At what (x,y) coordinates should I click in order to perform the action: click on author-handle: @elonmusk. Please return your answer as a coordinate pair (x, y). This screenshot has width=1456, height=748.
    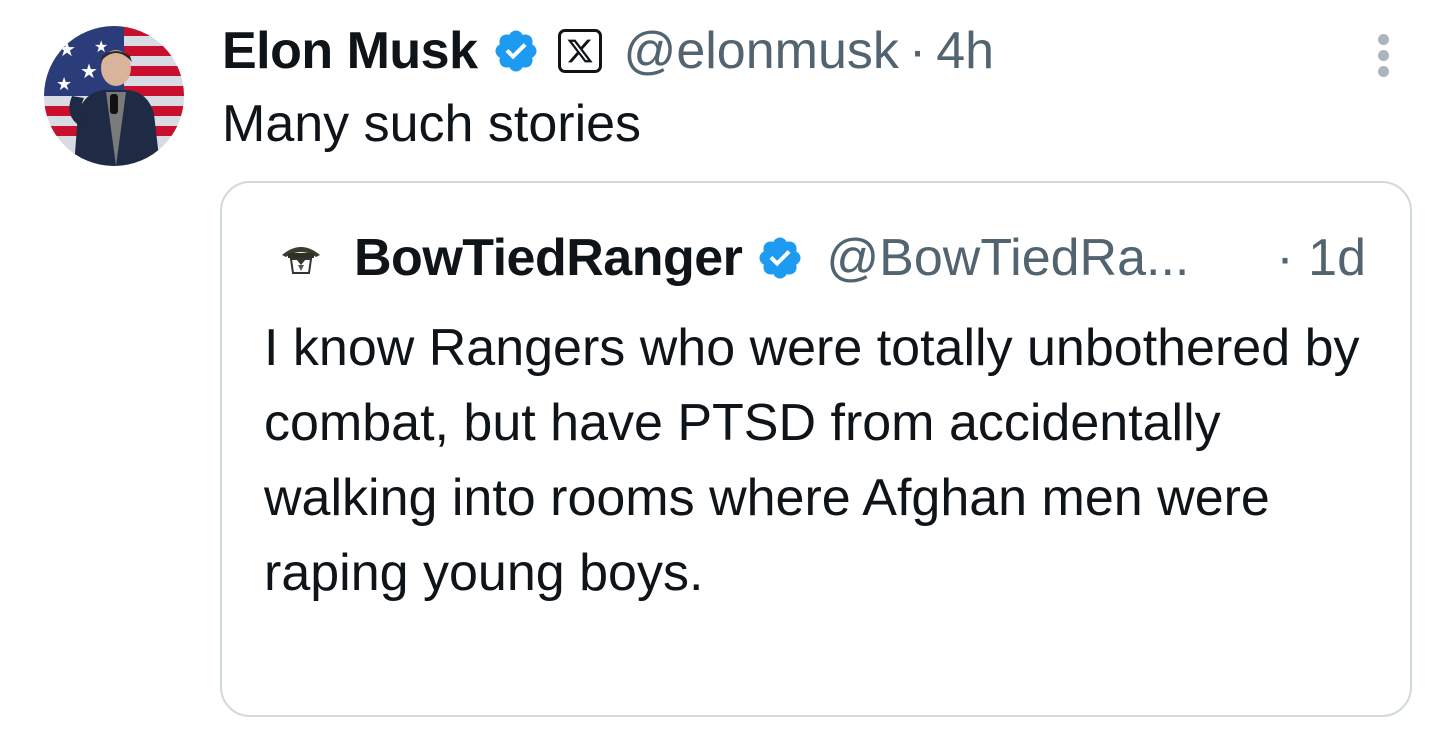
    Looking at the image, I should click on (761, 51).